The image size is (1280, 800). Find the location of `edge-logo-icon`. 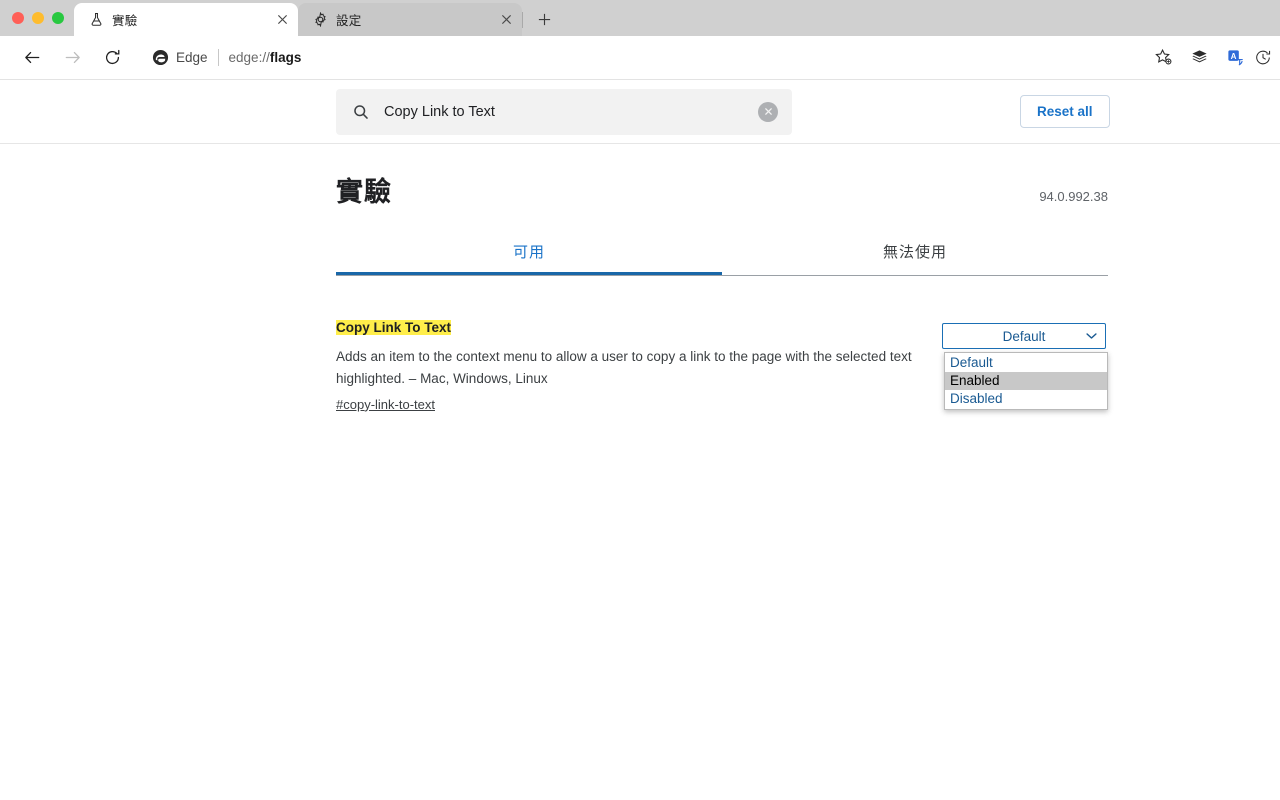

edge-logo-icon is located at coordinates (160, 57).